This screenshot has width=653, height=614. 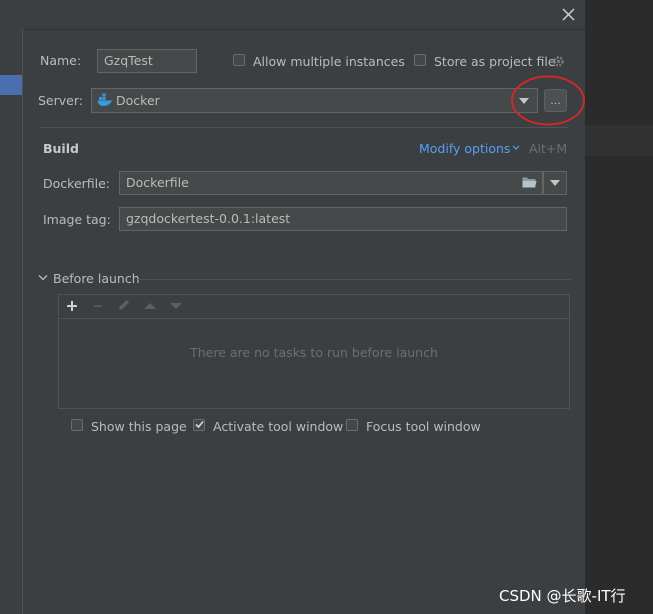 What do you see at coordinates (314, 318) in the screenshot?
I see `toolbar-separator` at bounding box center [314, 318].